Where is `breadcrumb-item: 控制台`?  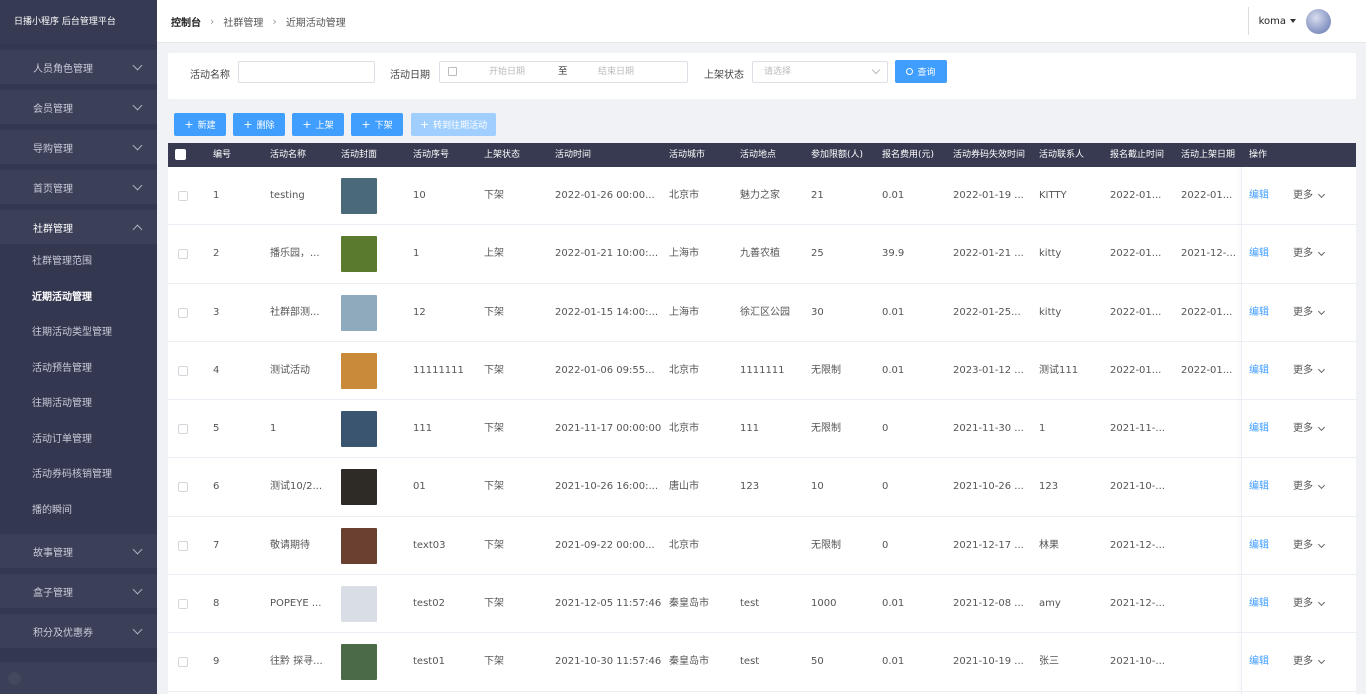
breadcrumb-item: 控制台 is located at coordinates (186, 21).